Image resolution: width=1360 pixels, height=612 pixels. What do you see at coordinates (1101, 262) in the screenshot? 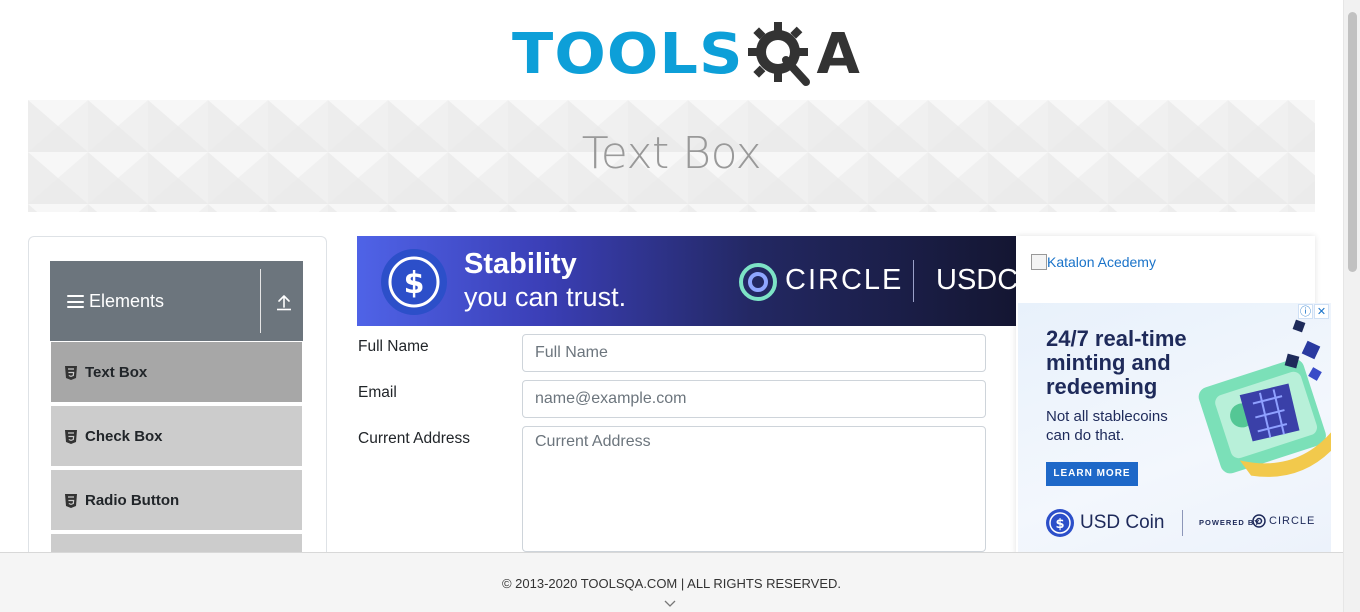
I see `katalon-alt-text: Katalon Acedemy` at bounding box center [1101, 262].